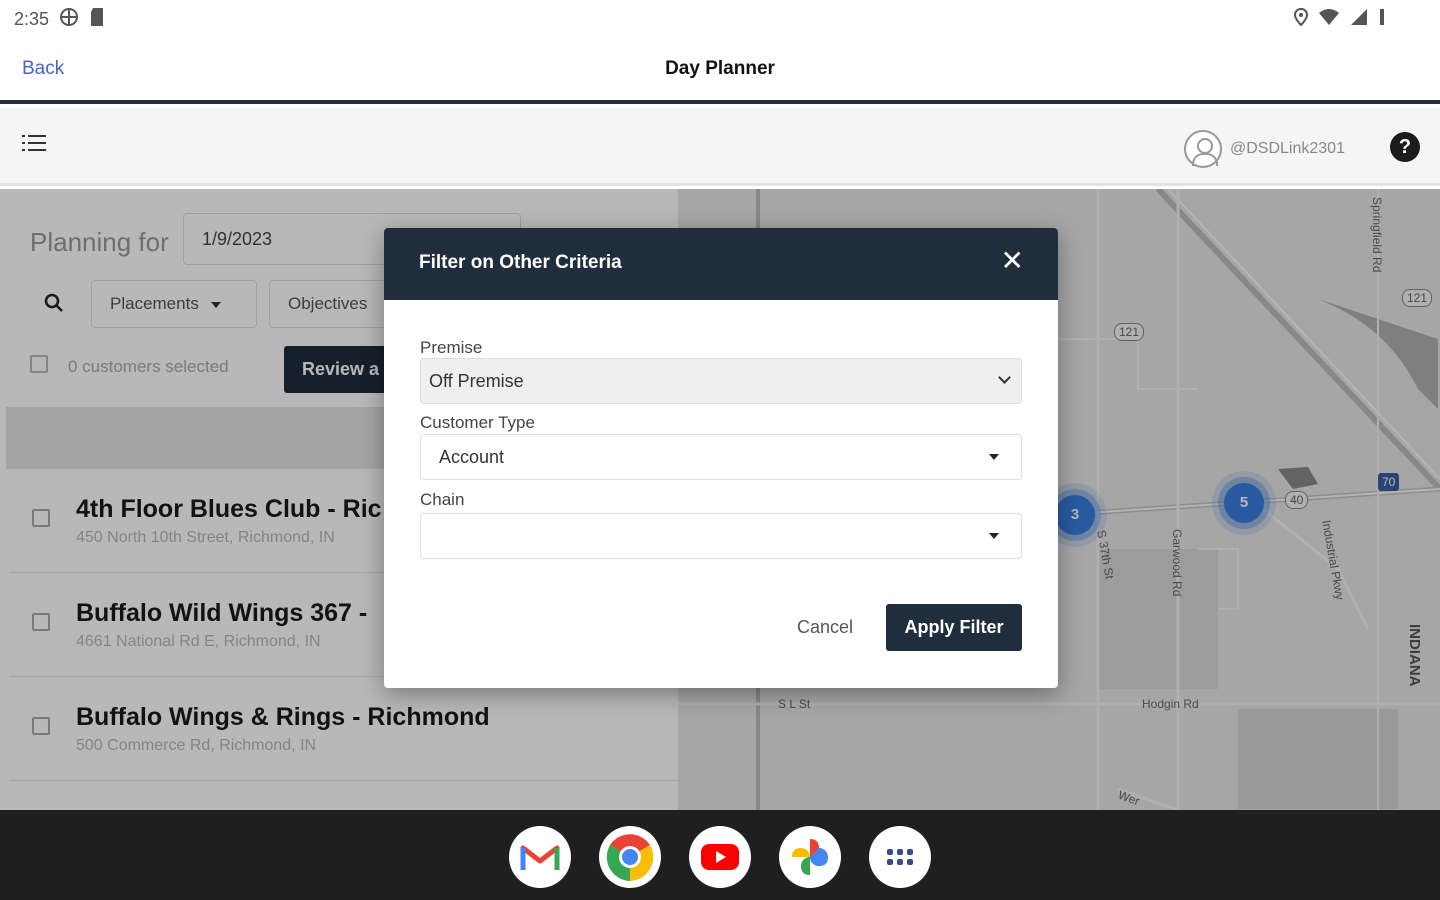  I want to click on menu-icon, so click(37, 146).